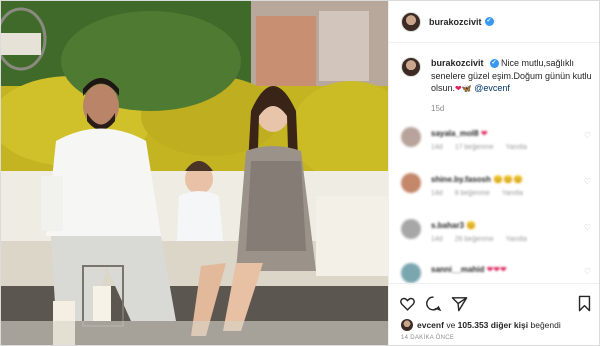 The height and width of the screenshot is (346, 600). I want to click on likes-others-label: diğer kişi, so click(509, 325).